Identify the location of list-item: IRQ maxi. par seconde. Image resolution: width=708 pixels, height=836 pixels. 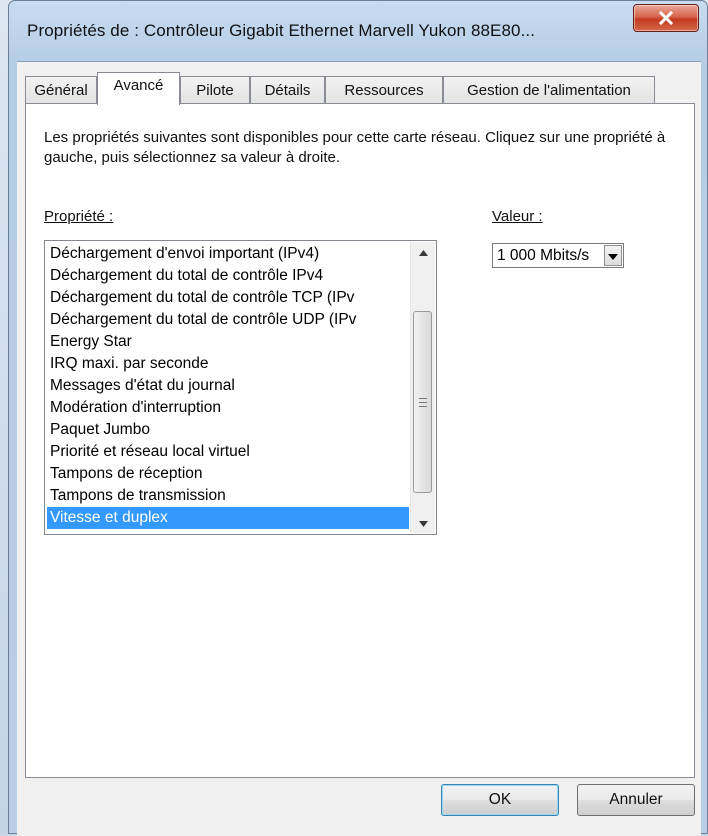
(228, 364).